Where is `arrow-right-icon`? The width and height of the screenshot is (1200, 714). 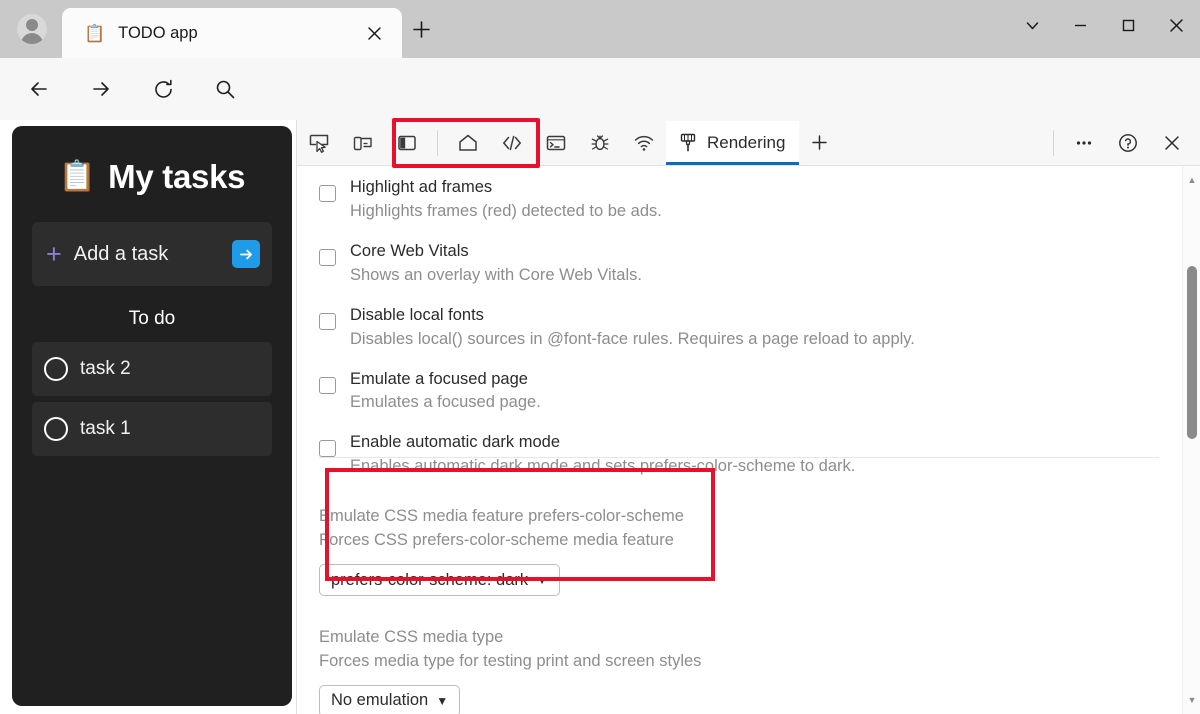
arrow-right-icon is located at coordinates (246, 254).